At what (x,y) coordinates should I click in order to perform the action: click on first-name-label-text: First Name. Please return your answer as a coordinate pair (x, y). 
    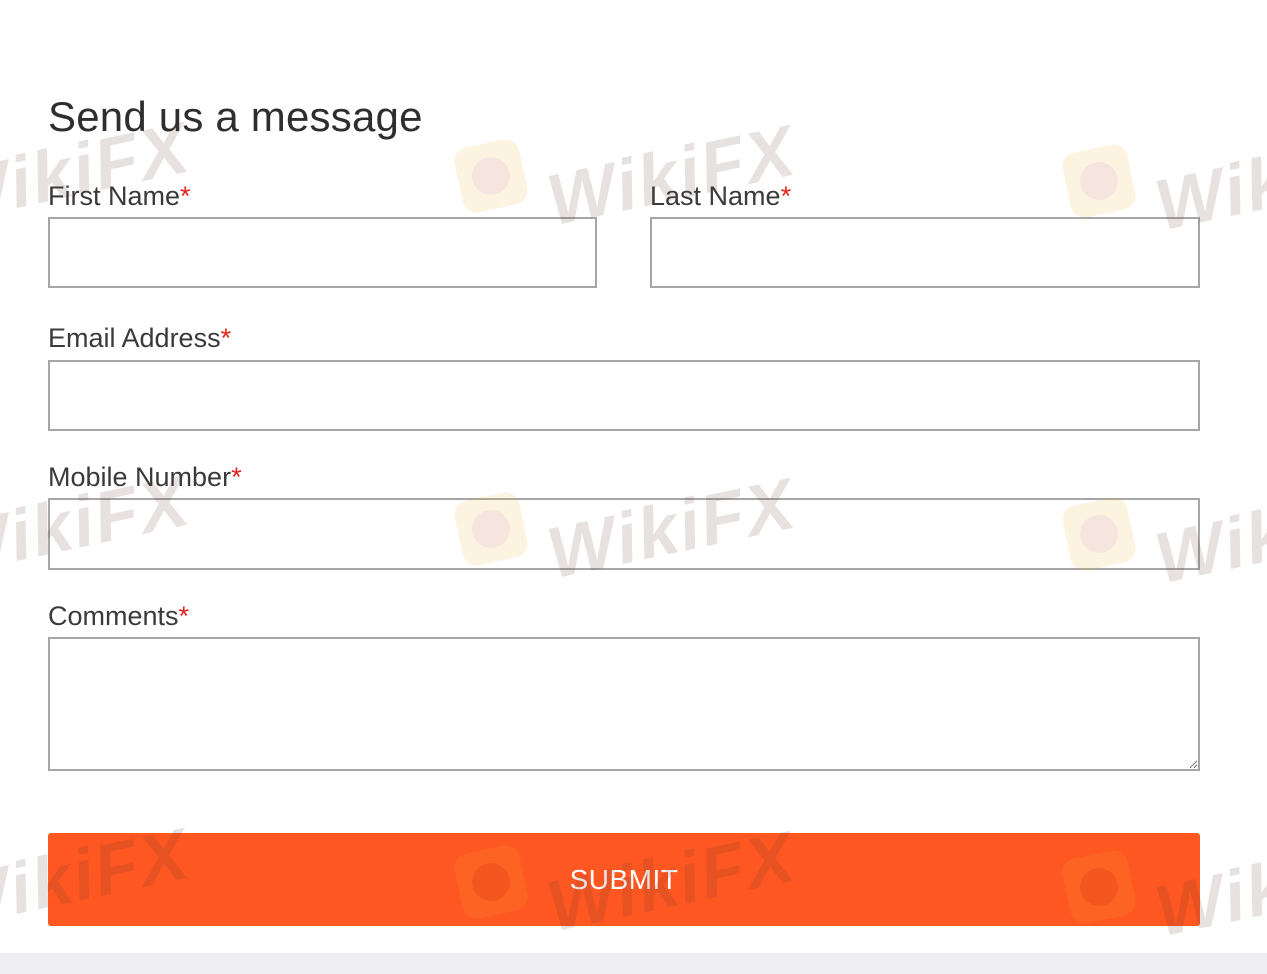
    Looking at the image, I should click on (114, 196).